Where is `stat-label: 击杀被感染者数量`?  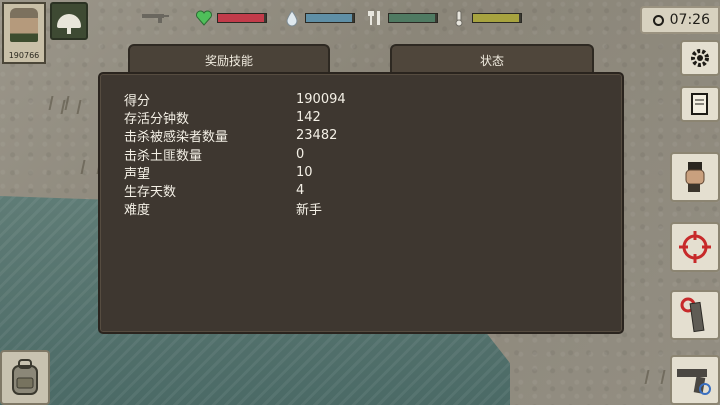 stat-label: 击杀被感染者数量 is located at coordinates (176, 138).